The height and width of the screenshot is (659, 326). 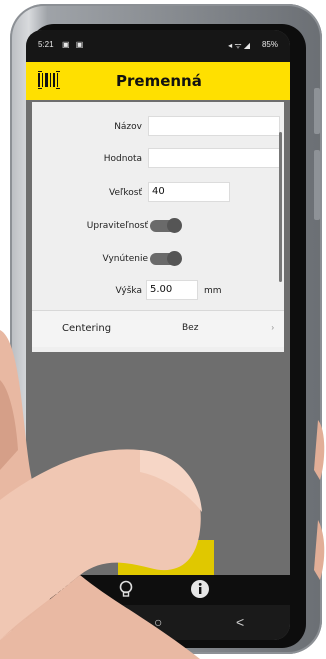 What do you see at coordinates (166, 258) in the screenshot?
I see `forced-toggle` at bounding box center [166, 258].